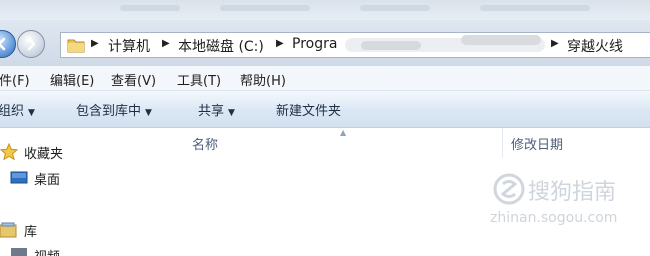 This screenshot has width=650, height=256. I want to click on share-button: 共享 ▼, so click(216, 109).